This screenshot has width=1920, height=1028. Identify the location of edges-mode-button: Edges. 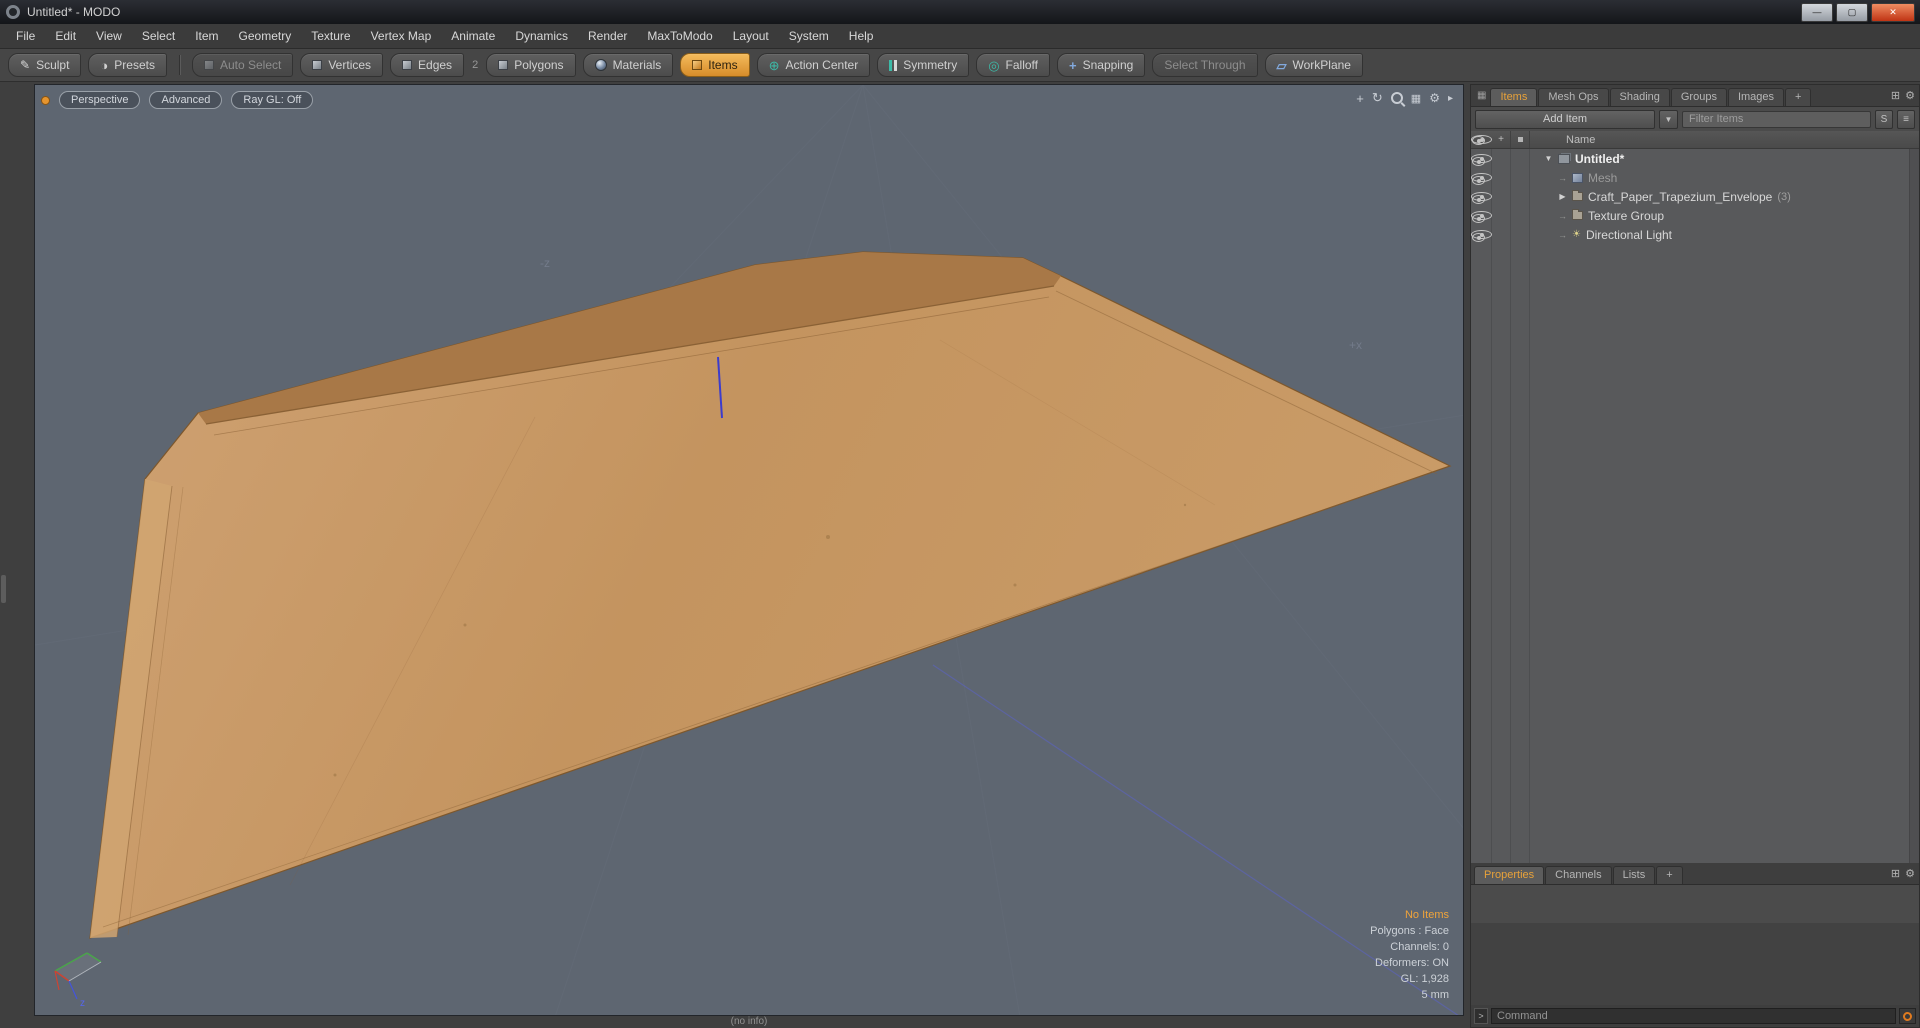
(427, 65).